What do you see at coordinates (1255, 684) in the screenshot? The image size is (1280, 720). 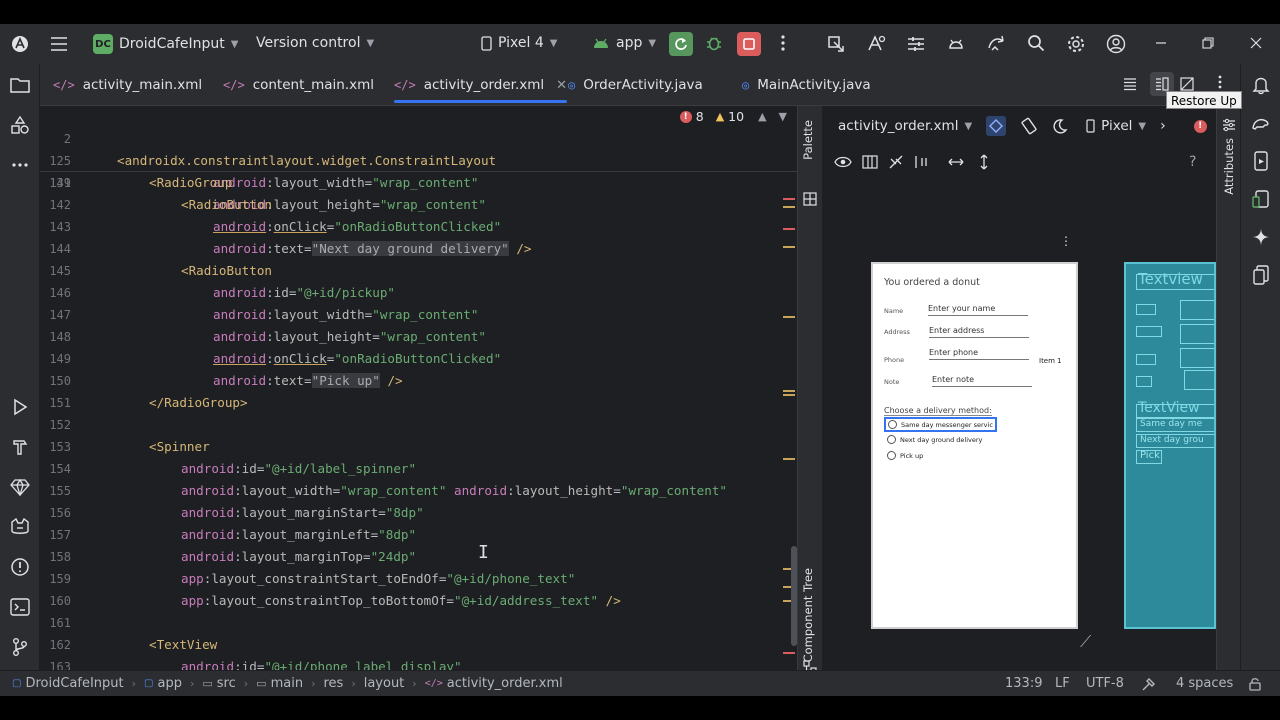 I see `readonly-lock-icon` at bounding box center [1255, 684].